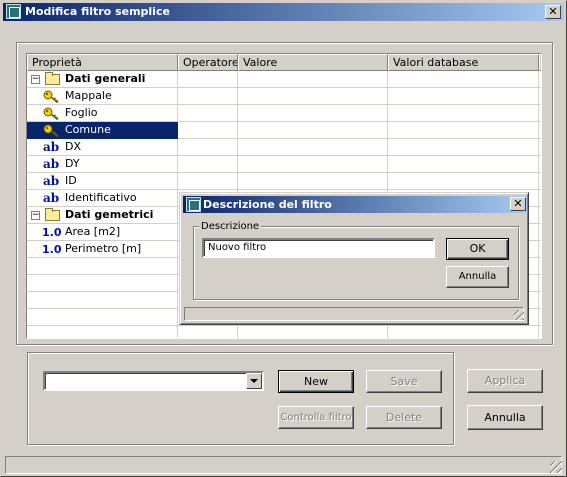  I want to click on actions-frame, so click(240, 398).